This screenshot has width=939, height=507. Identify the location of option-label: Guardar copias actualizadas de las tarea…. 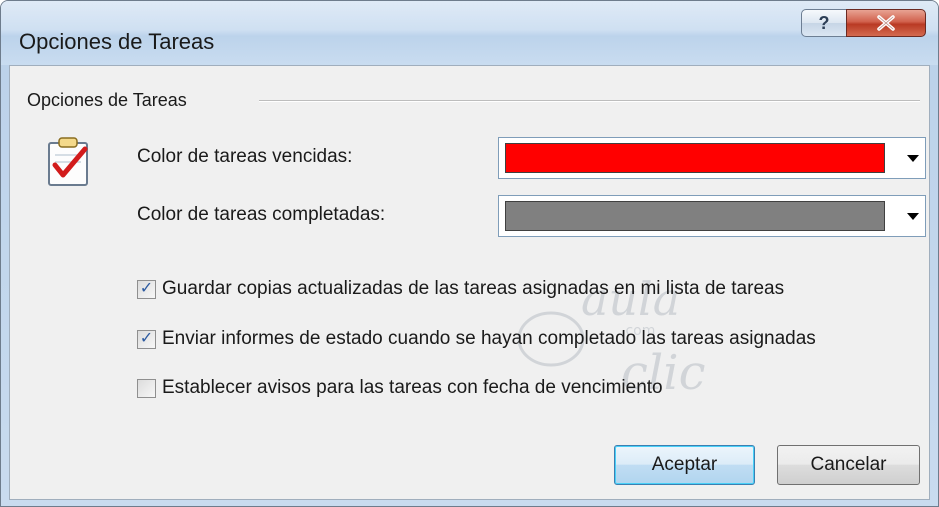
(473, 289).